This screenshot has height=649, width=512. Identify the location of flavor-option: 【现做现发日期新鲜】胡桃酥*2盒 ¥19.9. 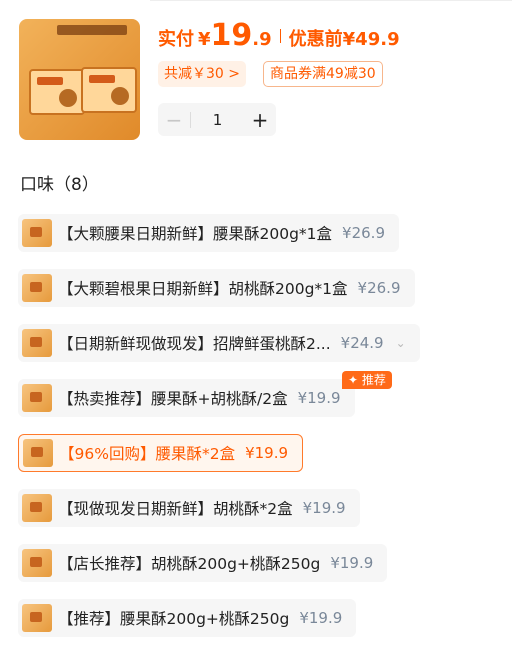
(189, 508).